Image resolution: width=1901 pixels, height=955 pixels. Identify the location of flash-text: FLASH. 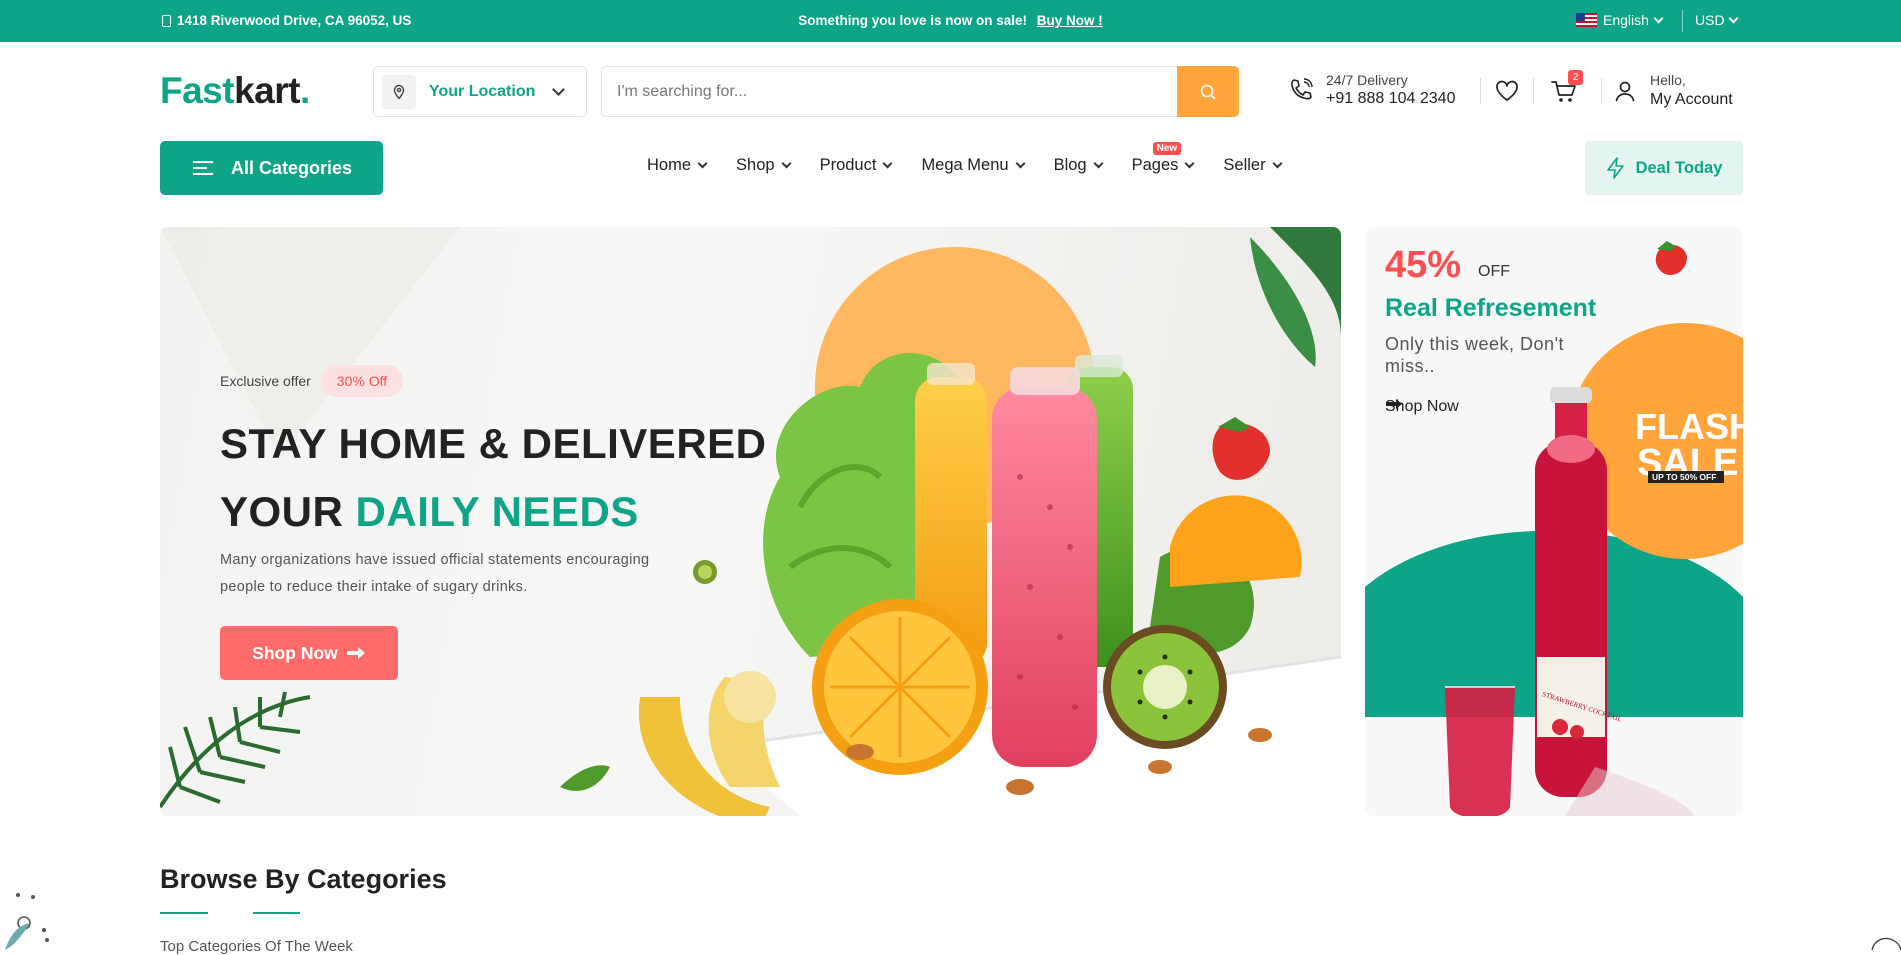
(1689, 426).